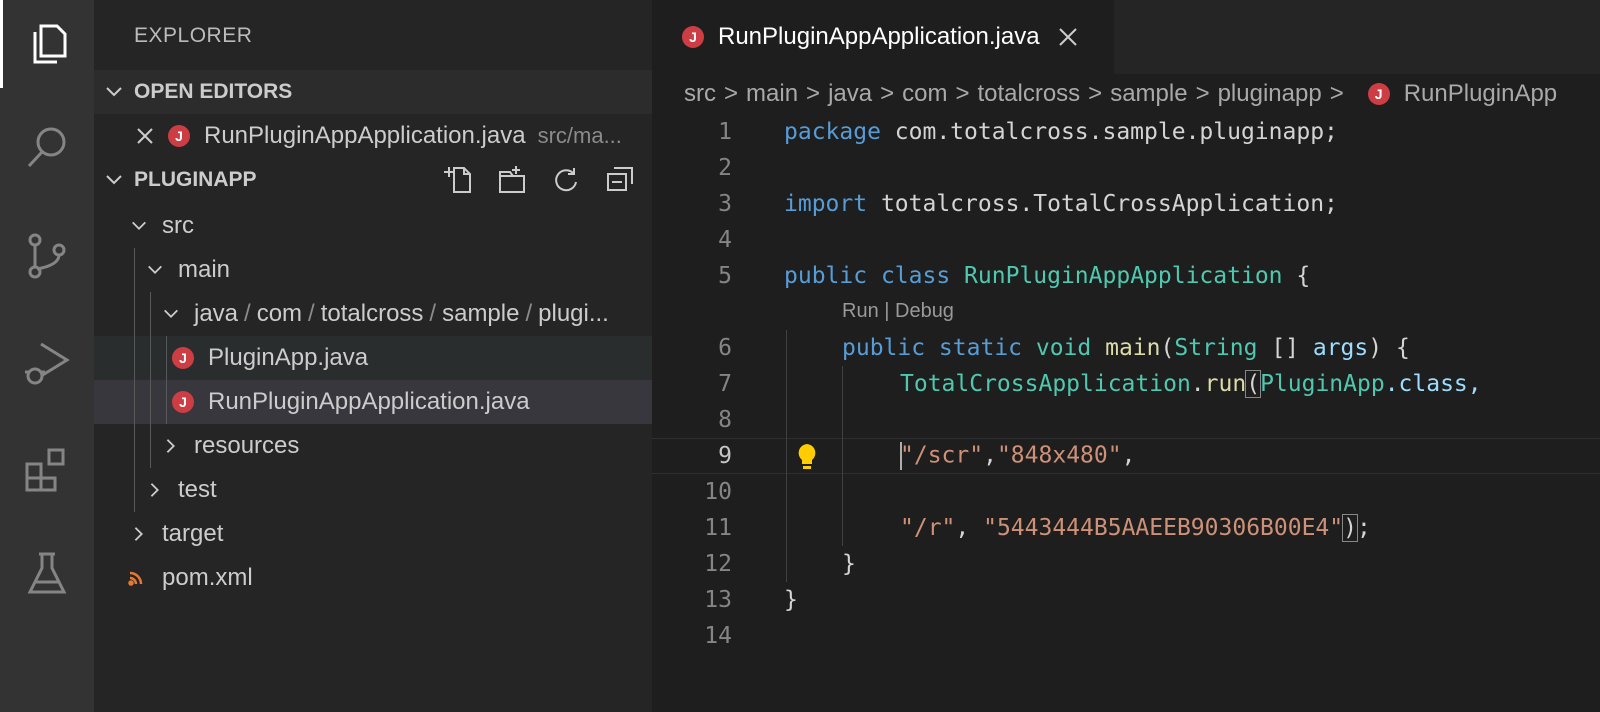 Image resolution: width=1600 pixels, height=712 pixels. I want to click on breadcrumb-item: pluginapp, so click(1270, 94).